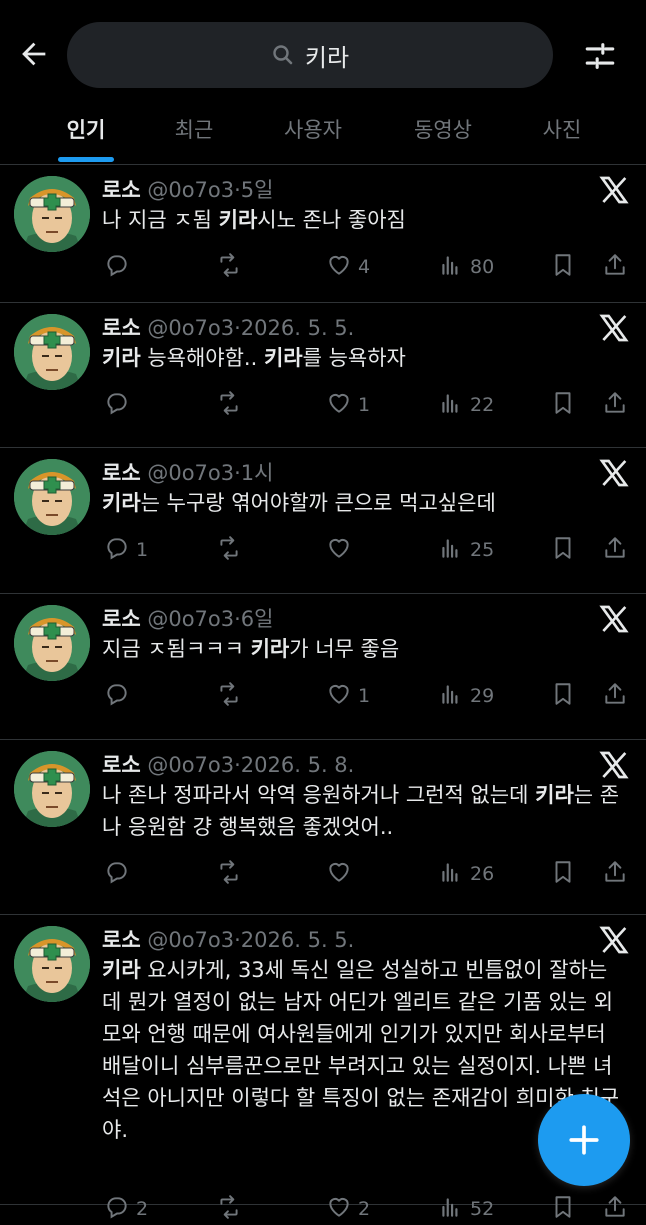  I want to click on repost-icon, so click(229, 1209).